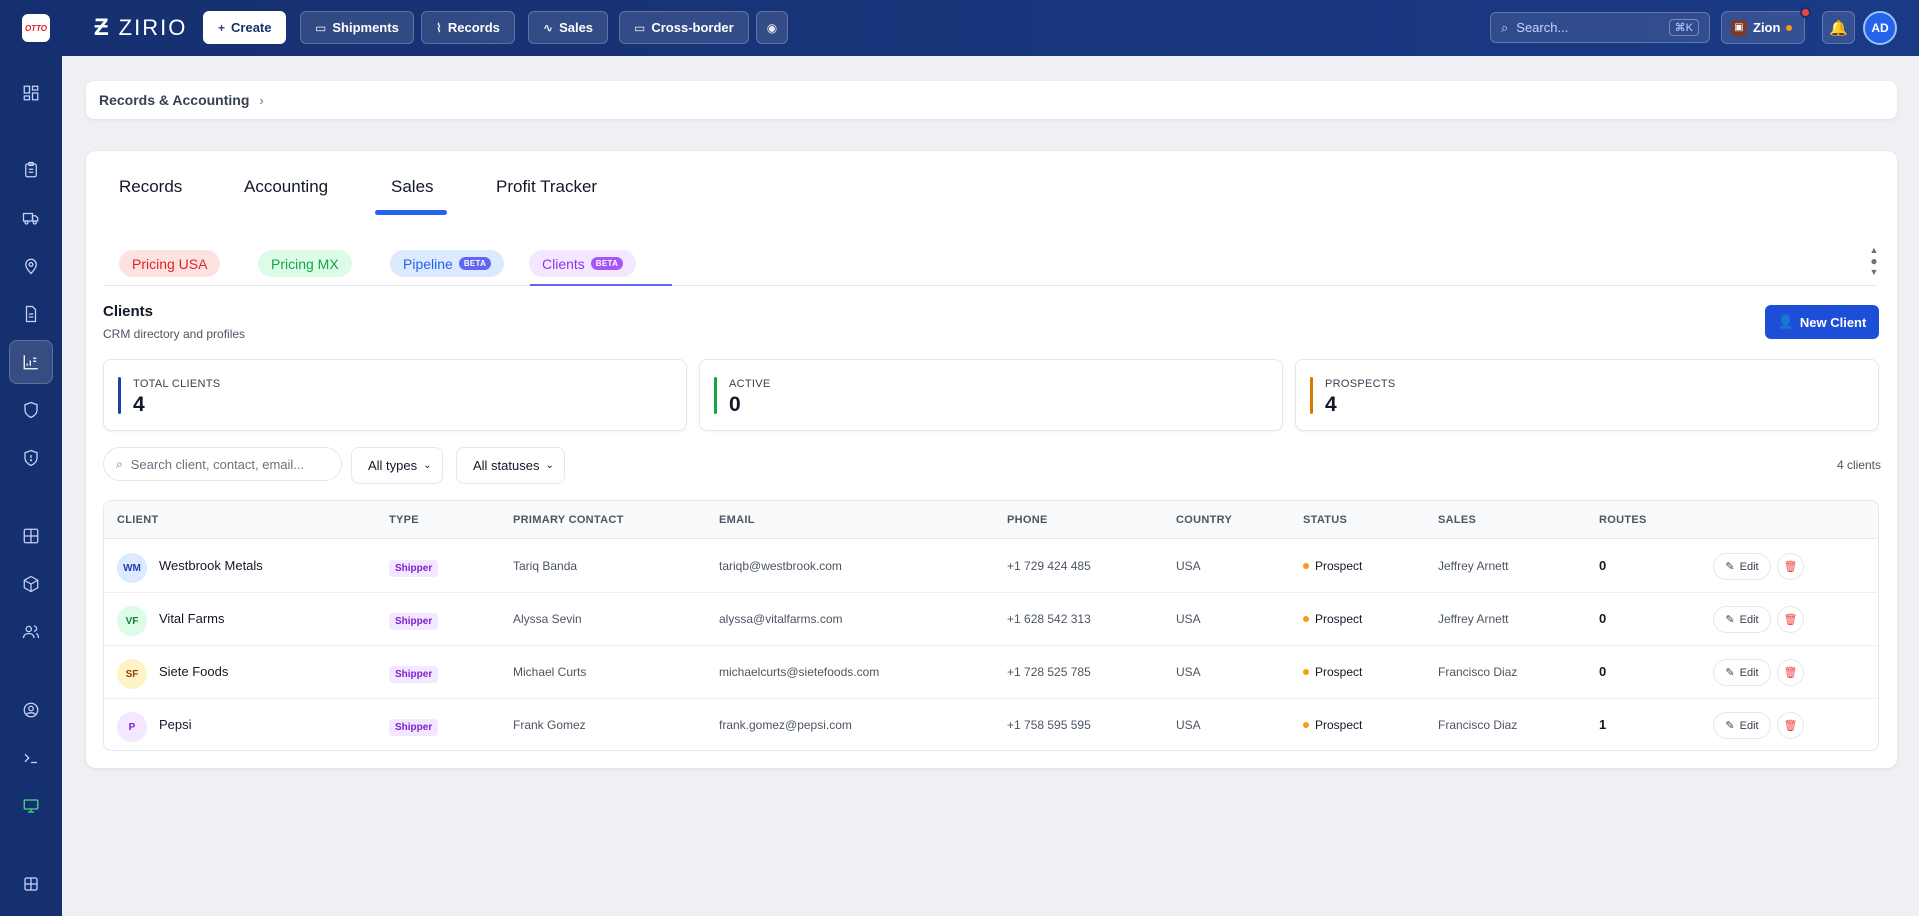 This screenshot has width=1919, height=916. I want to click on sidebar-document-icon, so click(31, 314).